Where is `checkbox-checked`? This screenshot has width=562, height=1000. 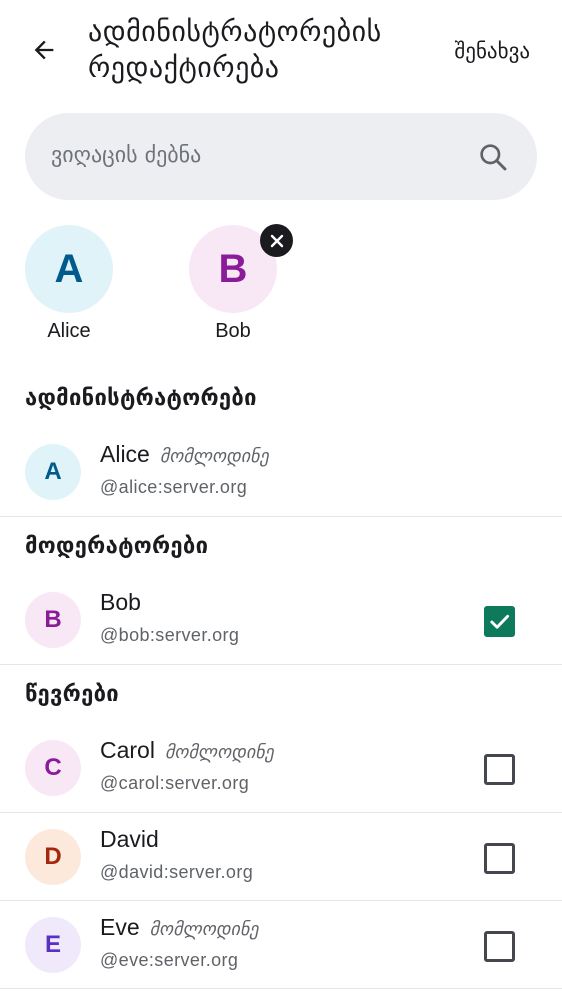
checkbox-checked is located at coordinates (499, 621).